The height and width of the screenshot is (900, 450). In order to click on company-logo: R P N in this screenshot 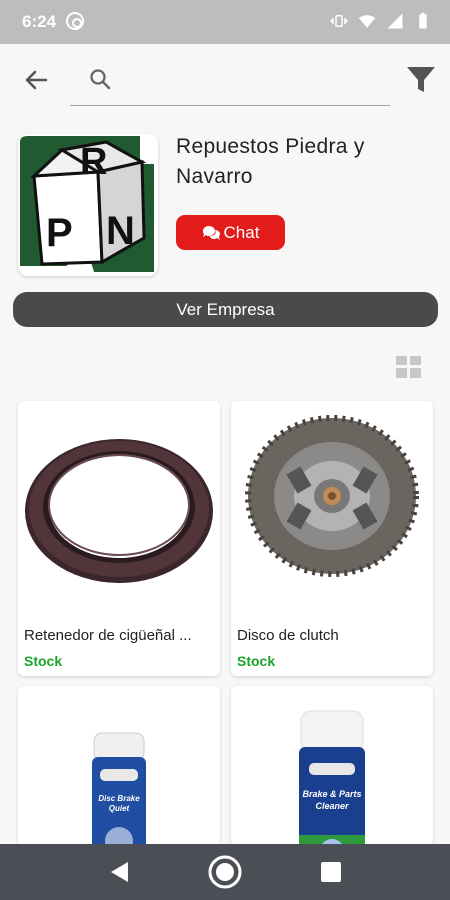, I will do `click(88, 205)`.